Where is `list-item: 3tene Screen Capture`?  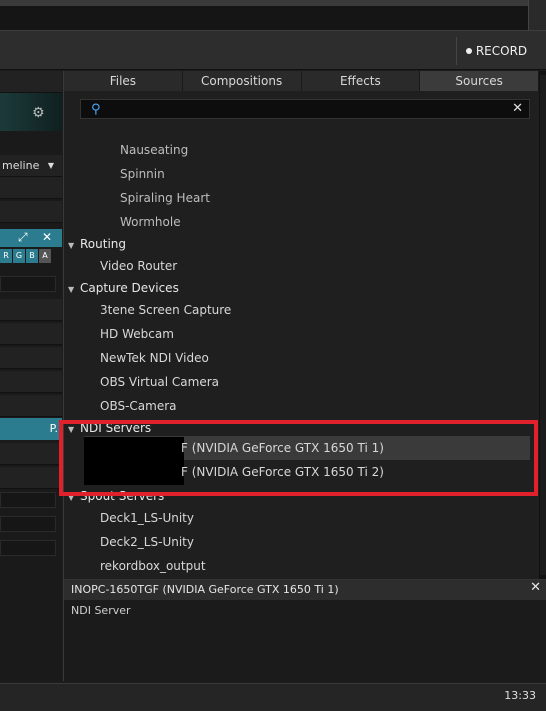
list-item: 3tene Screen Capture is located at coordinates (165, 310).